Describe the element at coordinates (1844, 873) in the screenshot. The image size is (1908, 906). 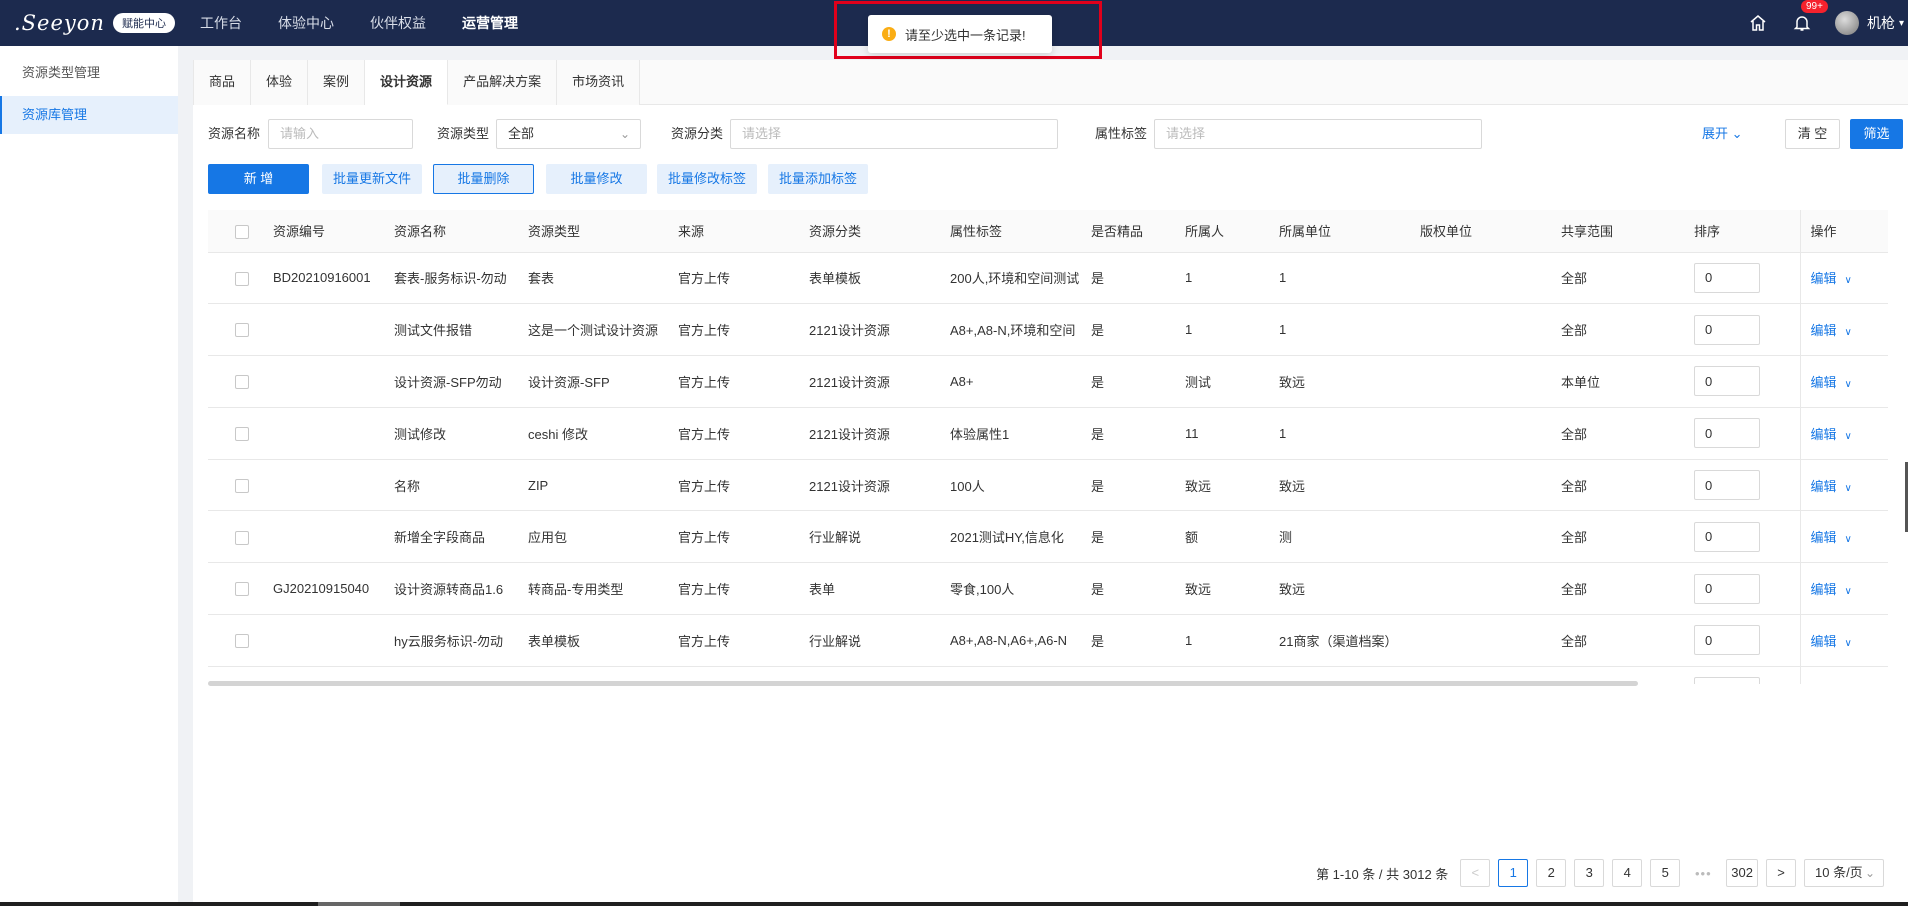
I see `page-size-select: 10 条/页 ⌄` at that location.